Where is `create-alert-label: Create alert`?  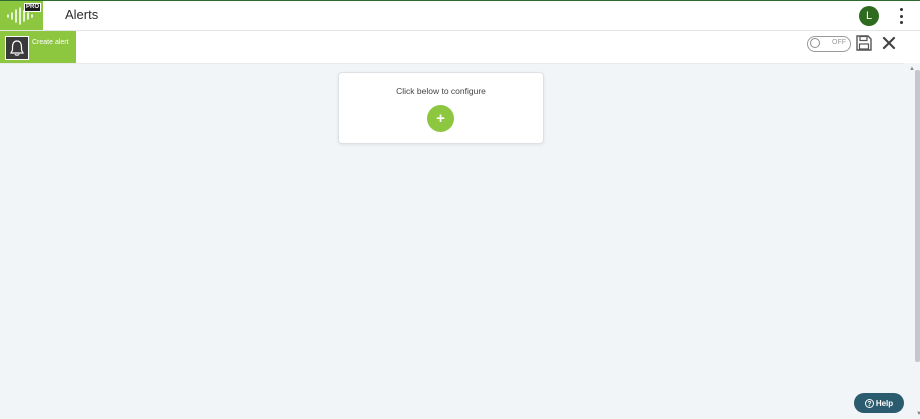
create-alert-label: Create alert is located at coordinates (50, 42).